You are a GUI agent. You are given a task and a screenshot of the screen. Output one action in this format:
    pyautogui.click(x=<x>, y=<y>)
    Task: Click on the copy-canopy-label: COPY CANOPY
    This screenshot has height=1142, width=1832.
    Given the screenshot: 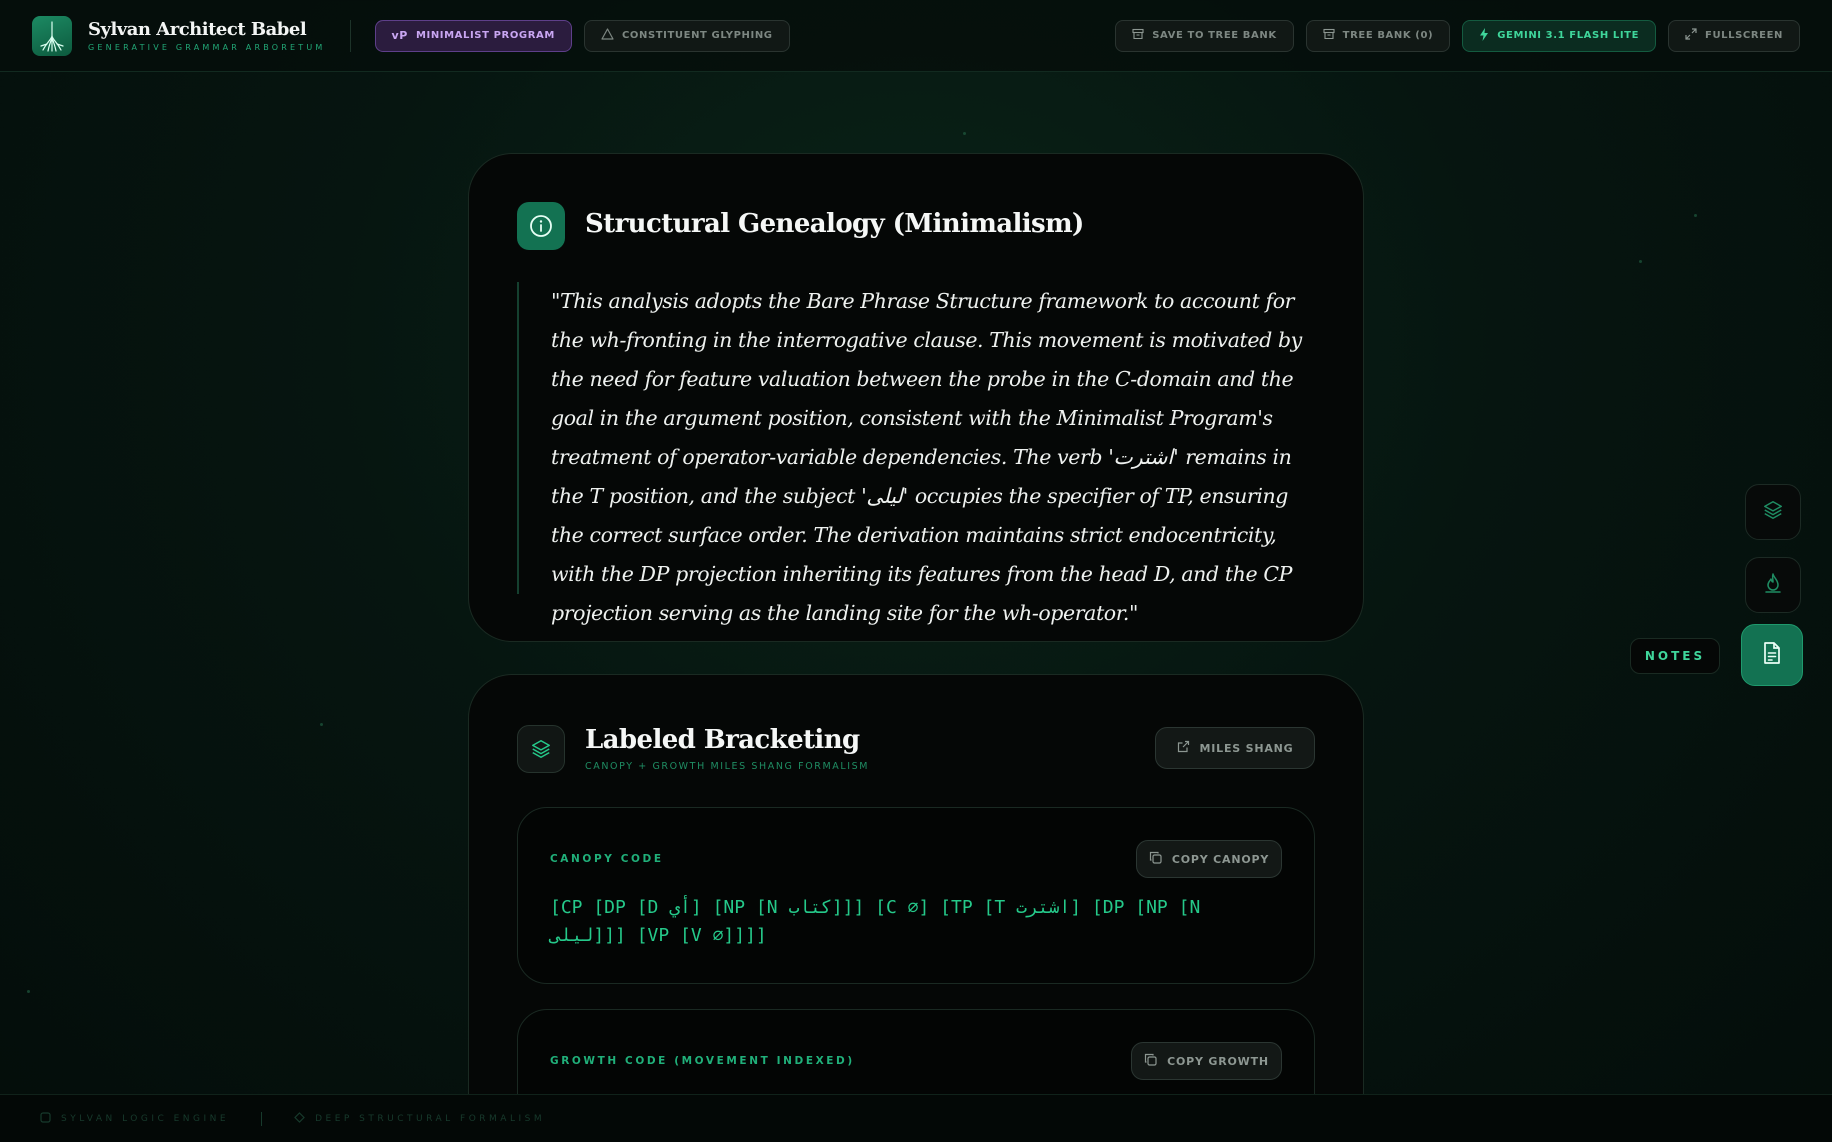 What is the action you would take?
    pyautogui.click(x=1220, y=859)
    